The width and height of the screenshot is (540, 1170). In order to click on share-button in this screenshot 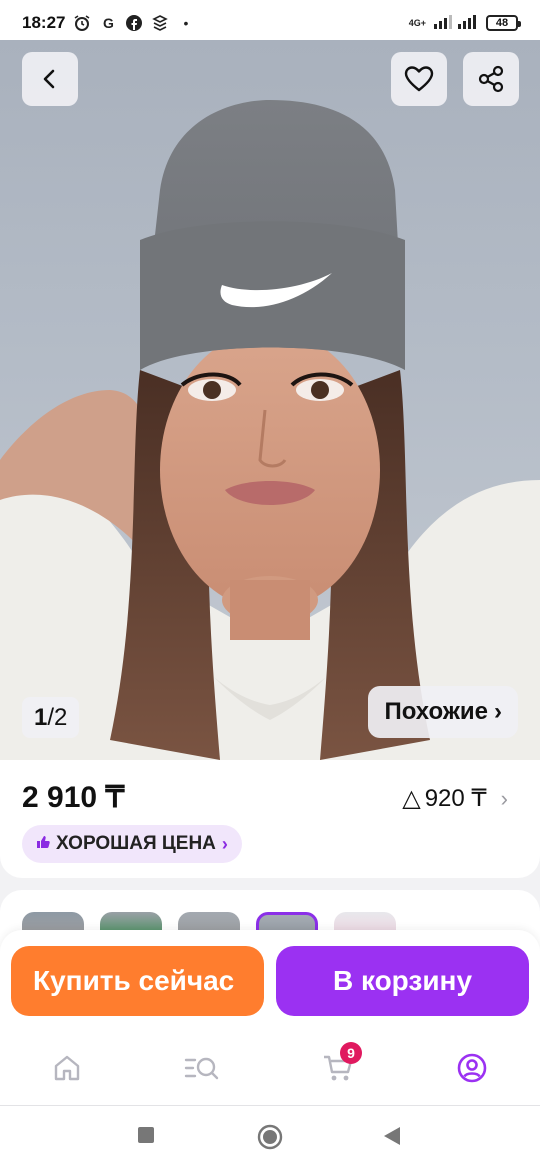, I will do `click(491, 79)`.